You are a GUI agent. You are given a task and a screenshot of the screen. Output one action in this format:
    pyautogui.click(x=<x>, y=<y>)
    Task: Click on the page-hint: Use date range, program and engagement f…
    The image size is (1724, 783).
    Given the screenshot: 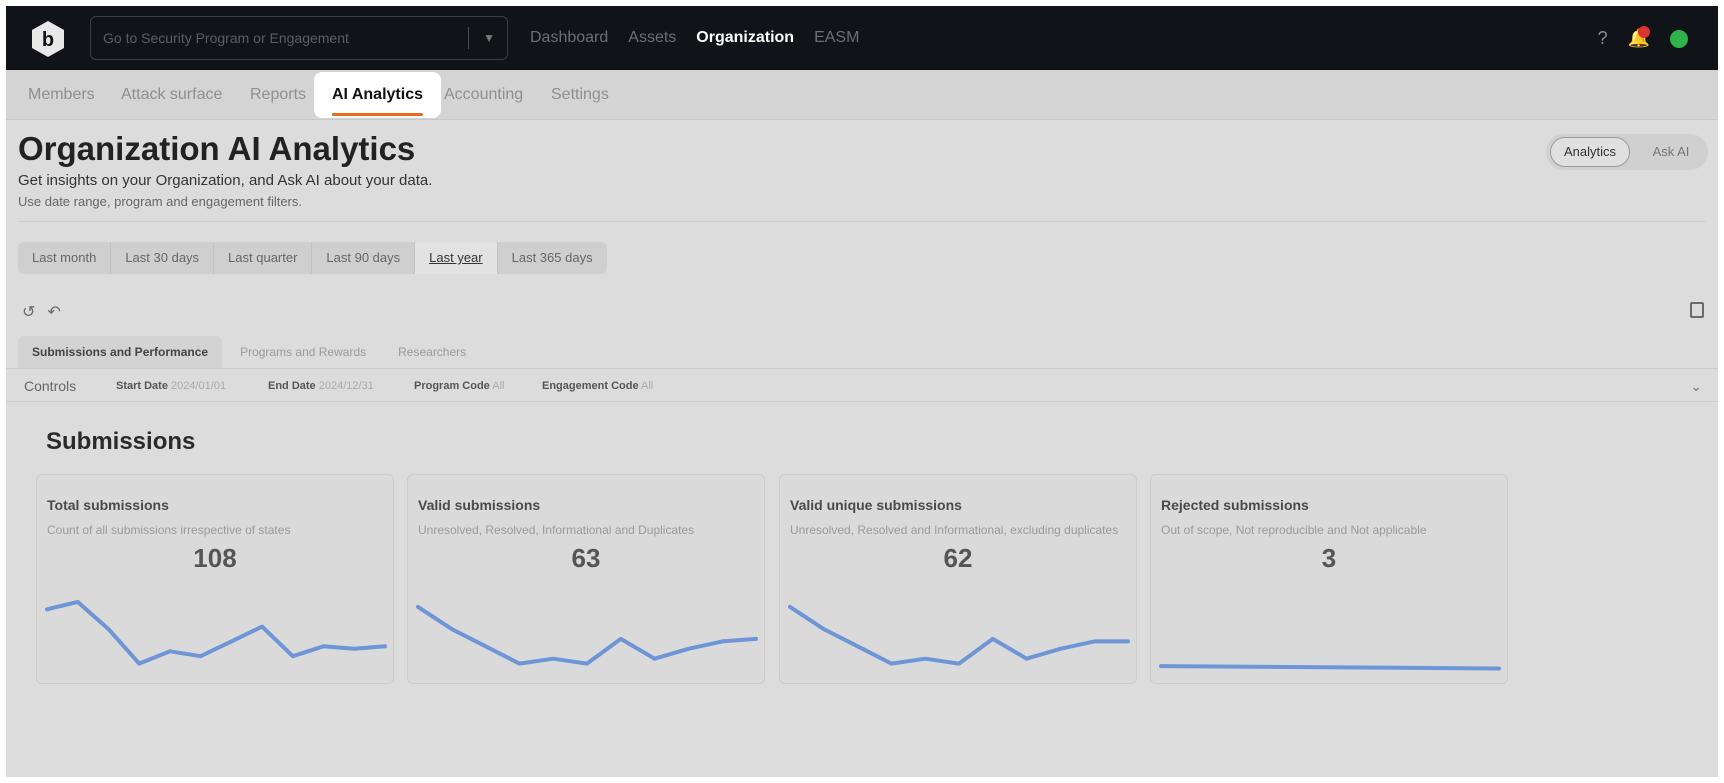 What is the action you would take?
    pyautogui.click(x=160, y=201)
    